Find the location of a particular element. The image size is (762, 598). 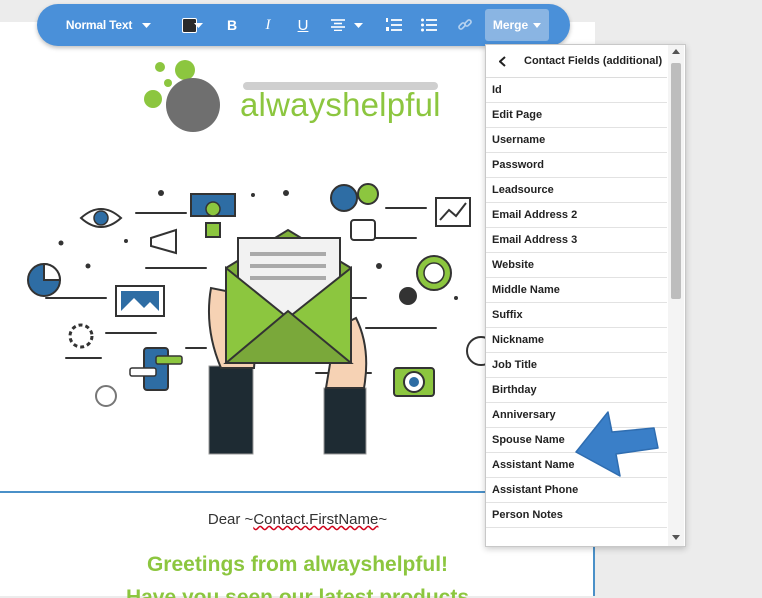

merge-panel-header: Contact Fields (additional) is located at coordinates (576, 61).